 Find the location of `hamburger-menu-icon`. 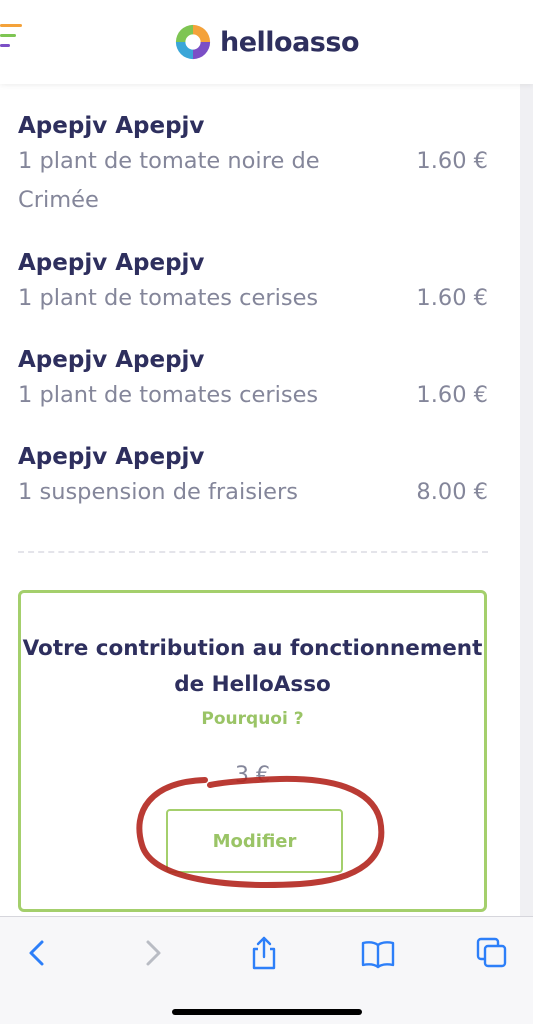

hamburger-menu-icon is located at coordinates (11, 39).